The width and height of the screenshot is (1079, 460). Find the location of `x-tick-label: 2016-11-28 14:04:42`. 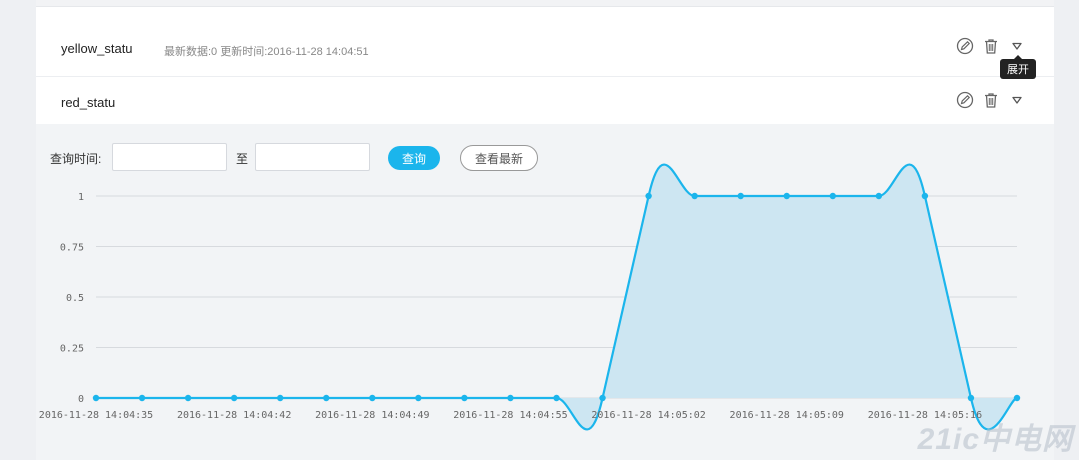

x-tick-label: 2016-11-28 14:04:42 is located at coordinates (234, 415).